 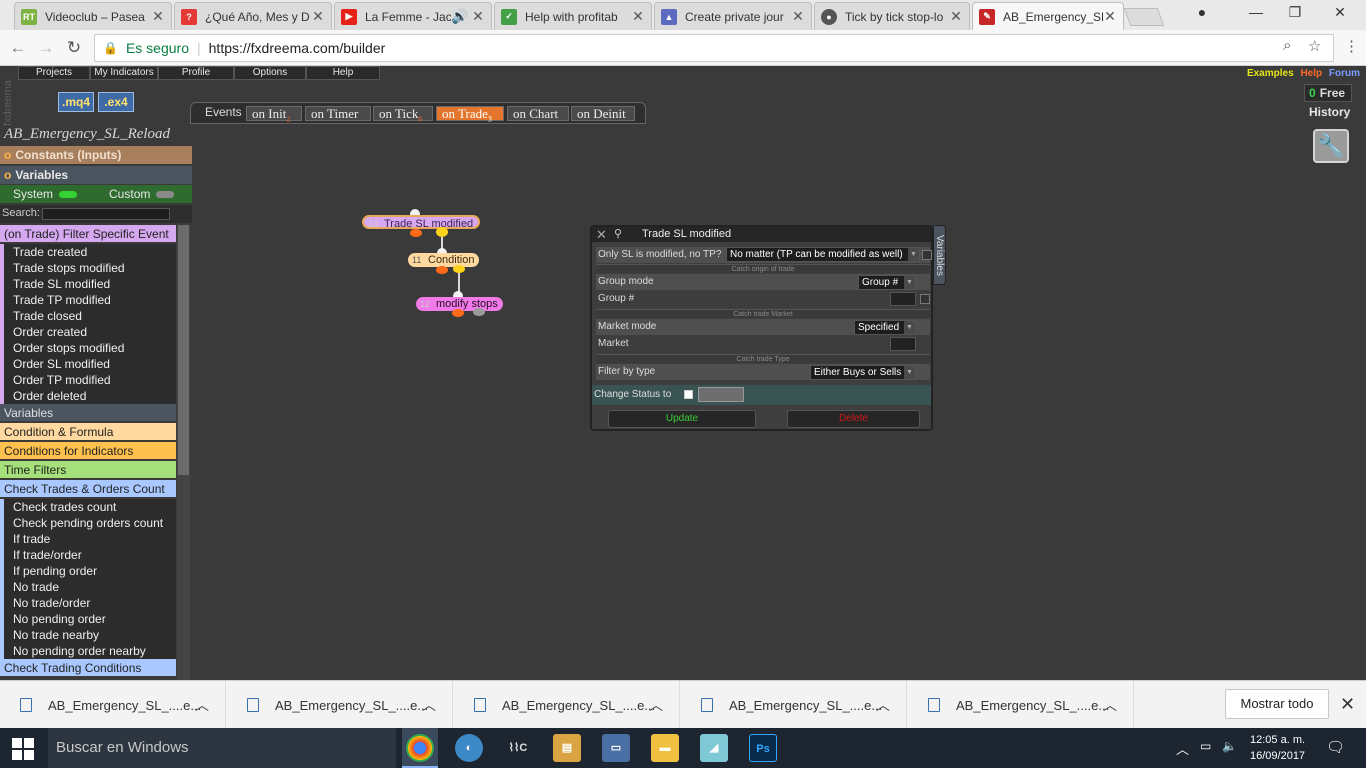 I want to click on volume-icon: 🔈, so click(x=1229, y=746).